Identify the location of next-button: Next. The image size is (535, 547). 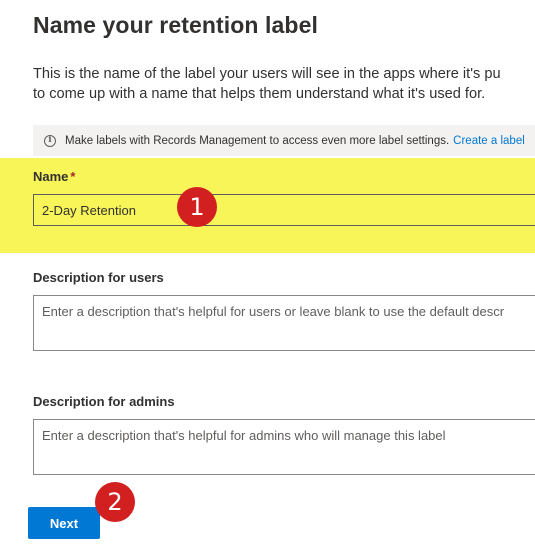
(64, 523).